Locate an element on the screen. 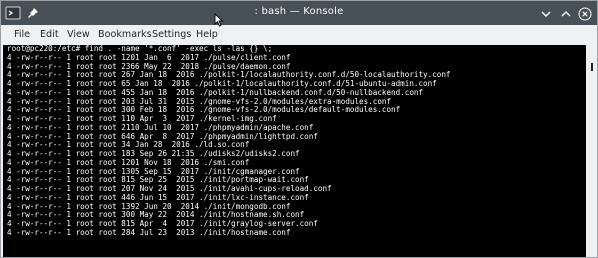  window-title: : bash — Konsole is located at coordinates (299, 11).